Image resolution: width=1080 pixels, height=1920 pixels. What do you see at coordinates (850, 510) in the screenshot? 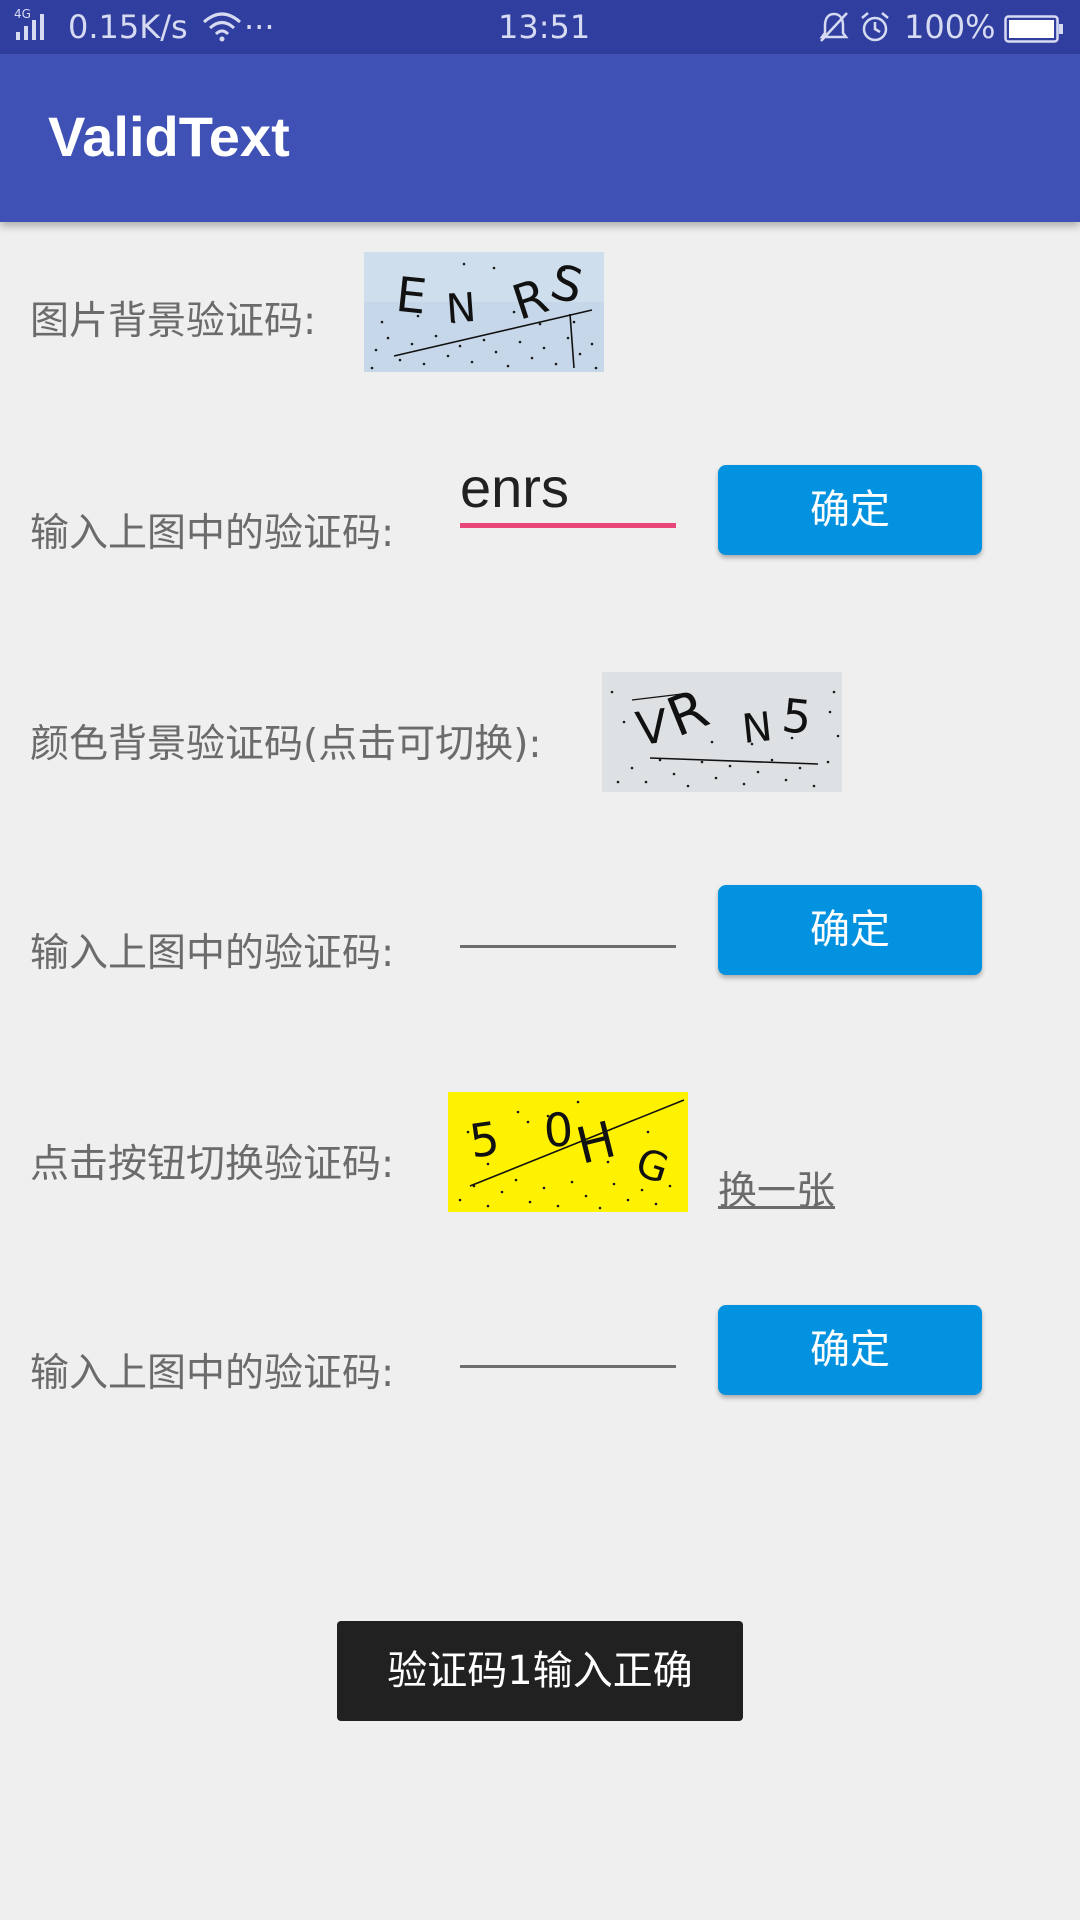
I see `confirm-button-1: 确定` at bounding box center [850, 510].